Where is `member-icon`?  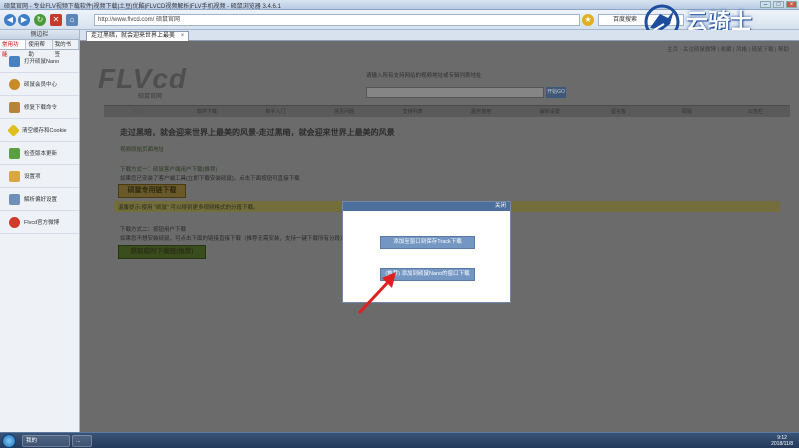 member-icon is located at coordinates (14, 84).